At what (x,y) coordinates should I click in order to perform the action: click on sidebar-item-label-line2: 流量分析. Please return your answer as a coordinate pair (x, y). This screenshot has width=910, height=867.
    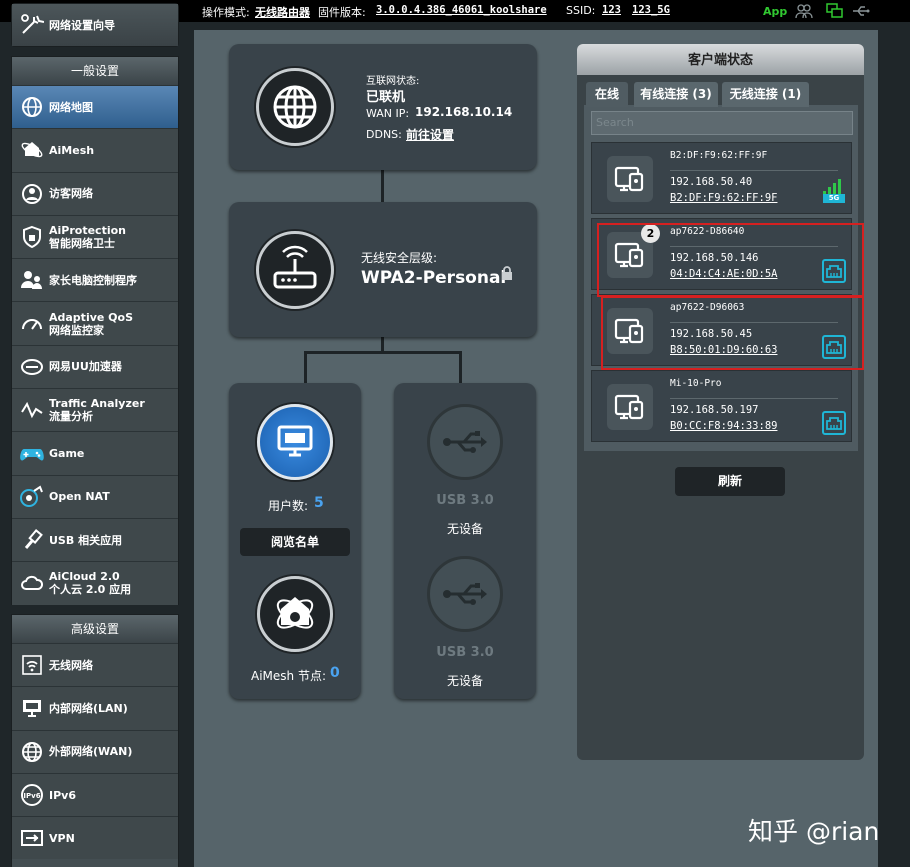
    Looking at the image, I should click on (71, 417).